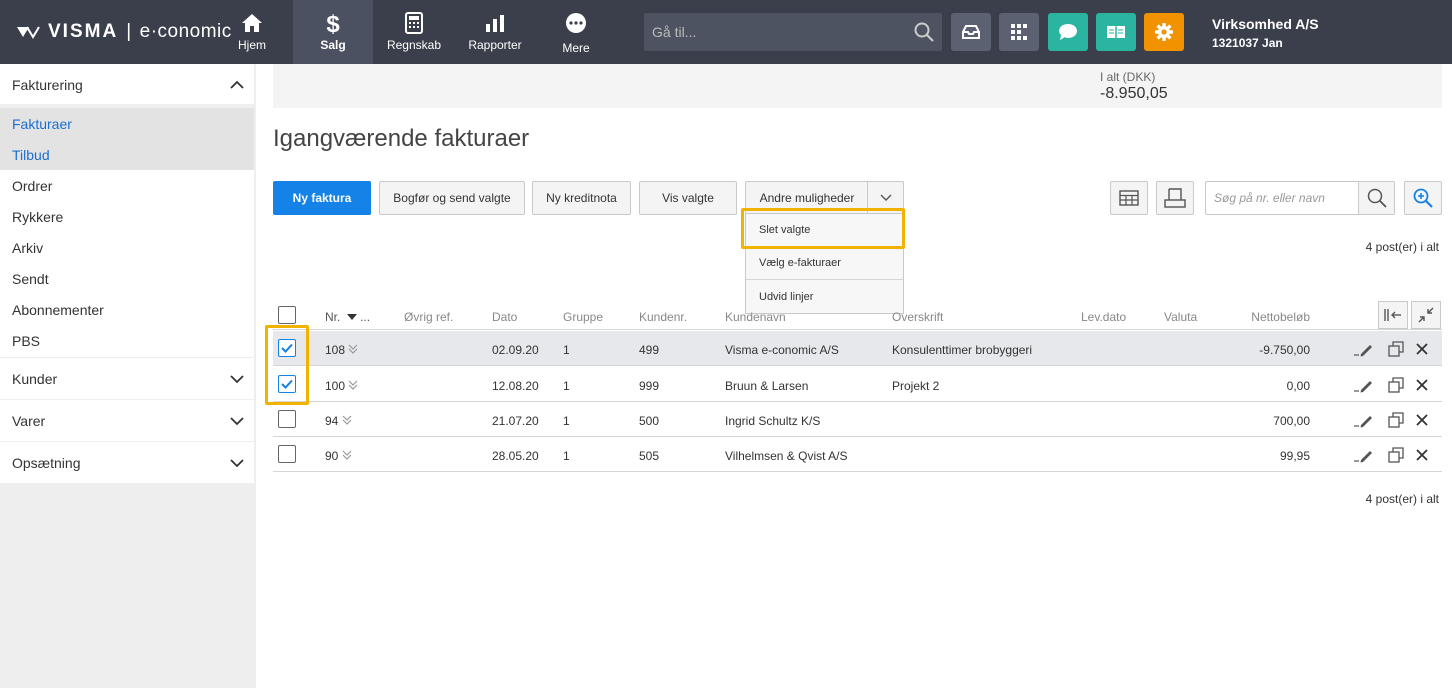  I want to click on column-header-currency: Valuta, so click(1180, 317).